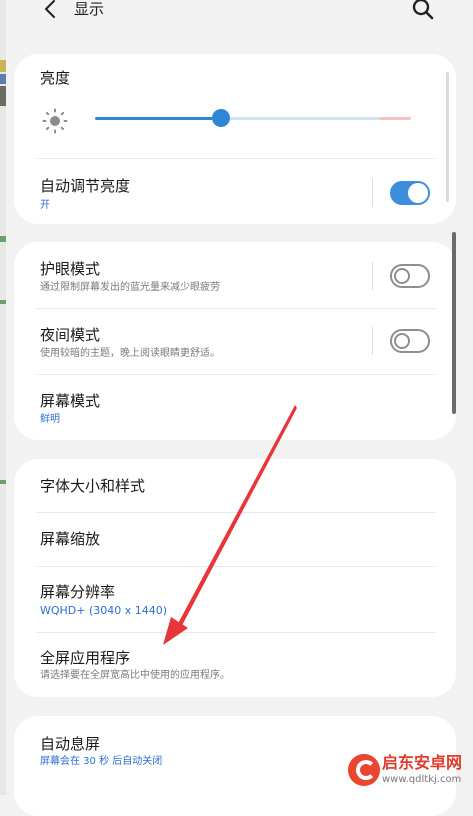 The image size is (473, 816). What do you see at coordinates (70, 269) in the screenshot?
I see `eye-comfort-label: 护眼模式` at bounding box center [70, 269].